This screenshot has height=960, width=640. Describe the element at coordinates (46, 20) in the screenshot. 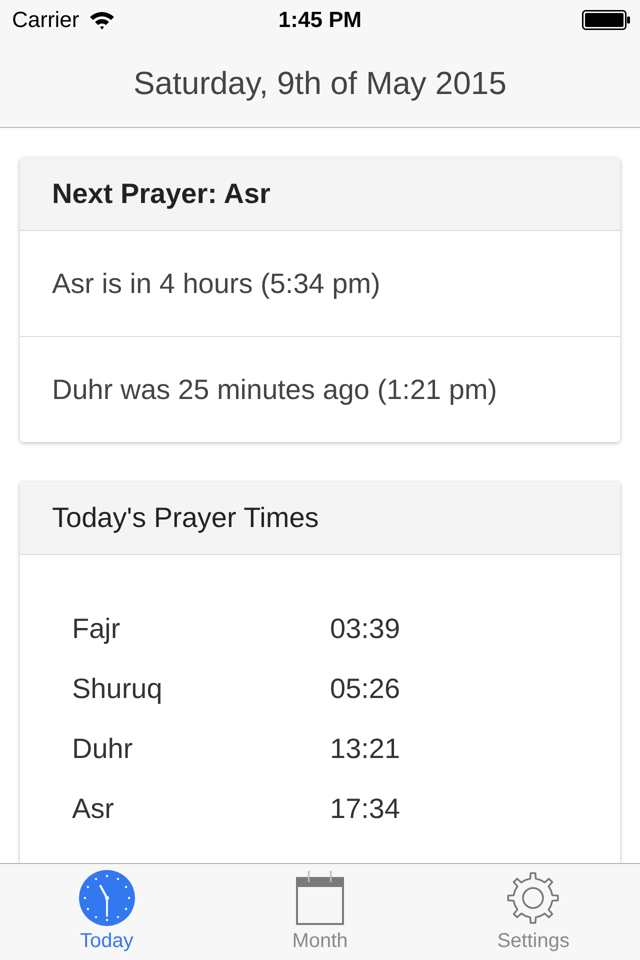

I see `carrier-label: Carrier` at that location.